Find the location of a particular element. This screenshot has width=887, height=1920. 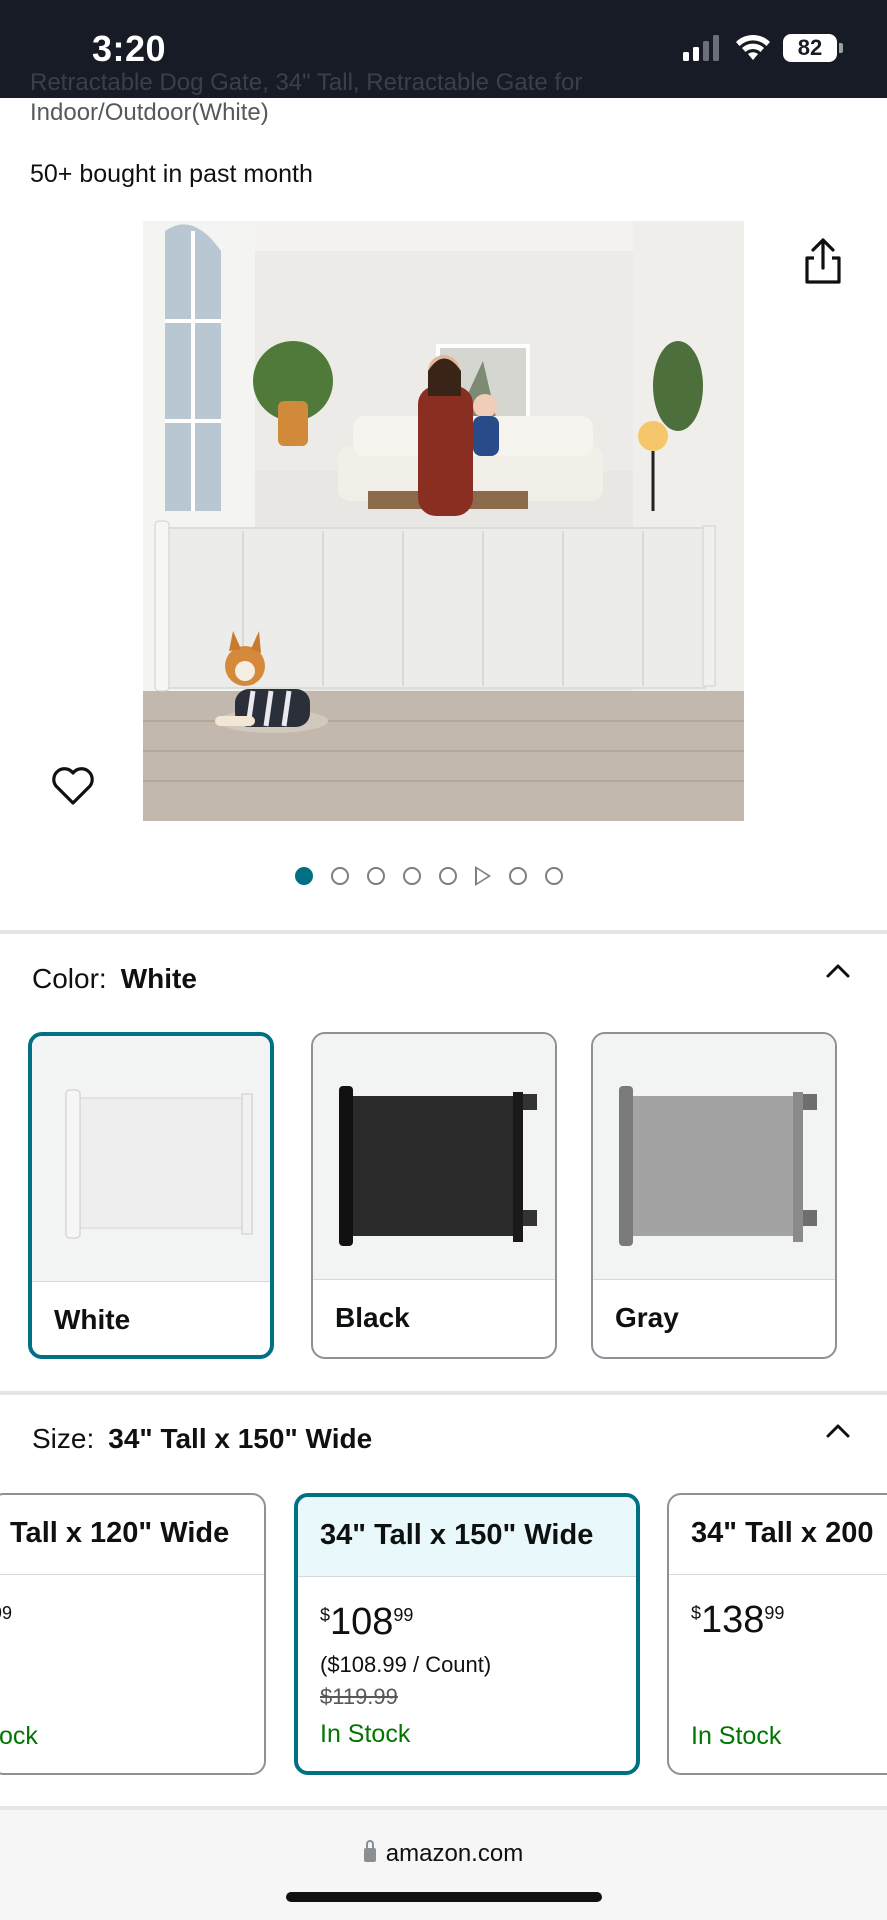

product-title-line2: Indoor/Outdoor(White) is located at coordinates (149, 112).